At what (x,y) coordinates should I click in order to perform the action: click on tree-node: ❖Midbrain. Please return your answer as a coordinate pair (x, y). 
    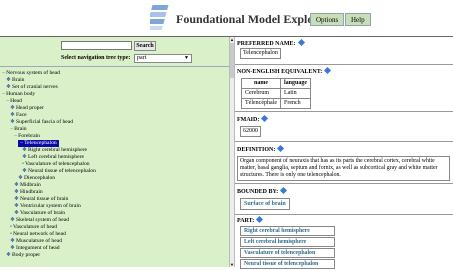
    Looking at the image, I should click on (27, 185).